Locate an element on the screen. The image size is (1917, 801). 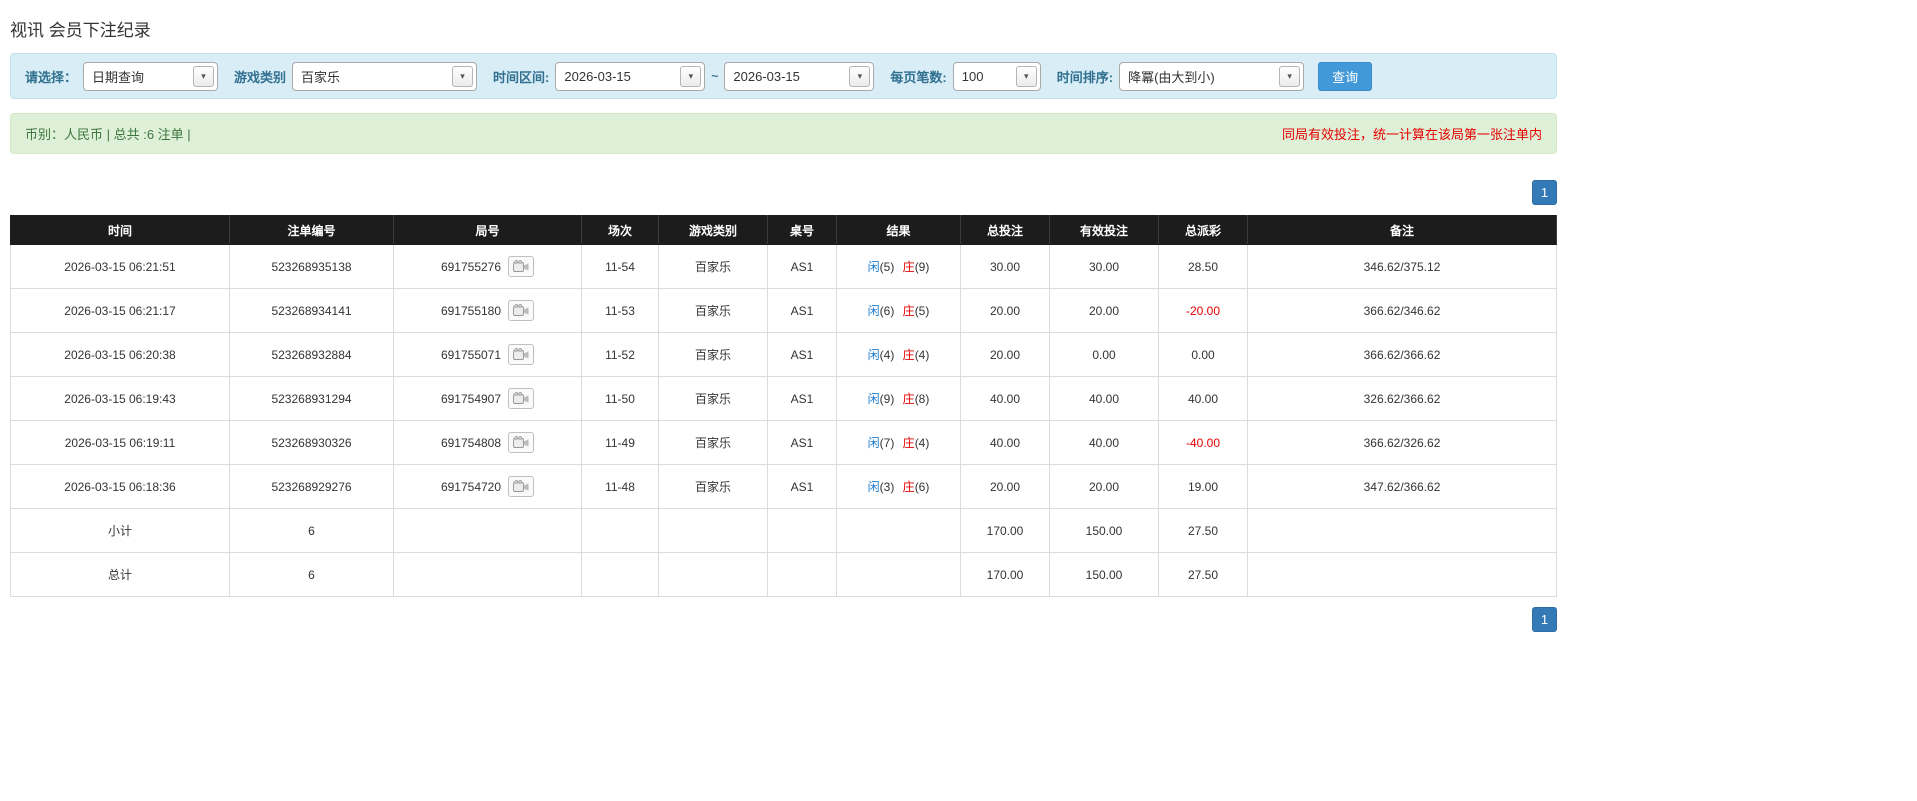
result-player-score: (9) is located at coordinates (887, 399).